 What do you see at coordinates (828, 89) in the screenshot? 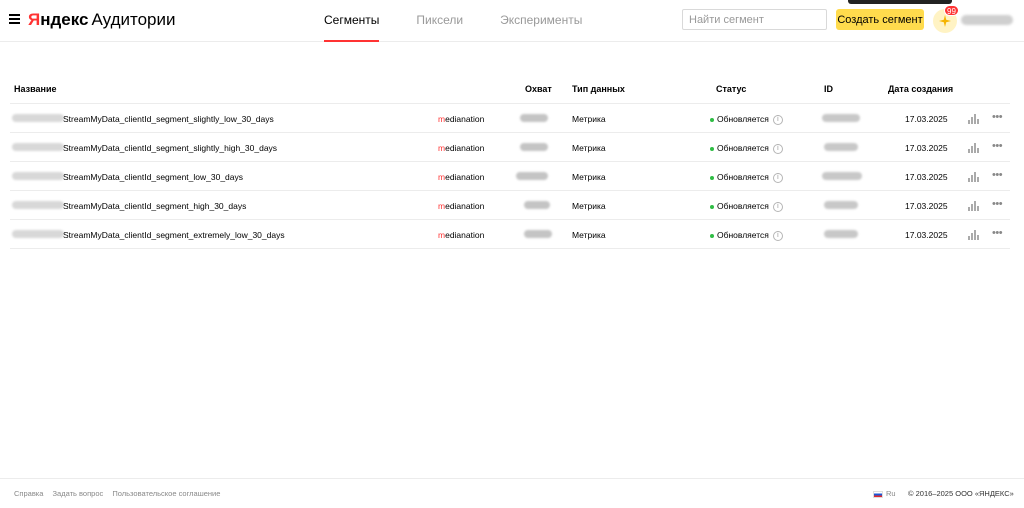
I see `col-id: ID` at bounding box center [828, 89].